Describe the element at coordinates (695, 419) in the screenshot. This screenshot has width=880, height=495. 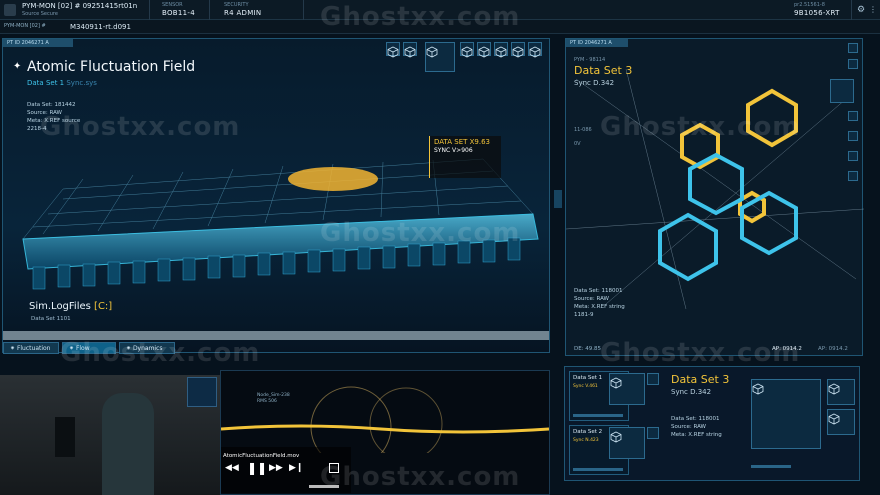
I see `br-meta-line: Data Set: 118001` at that location.